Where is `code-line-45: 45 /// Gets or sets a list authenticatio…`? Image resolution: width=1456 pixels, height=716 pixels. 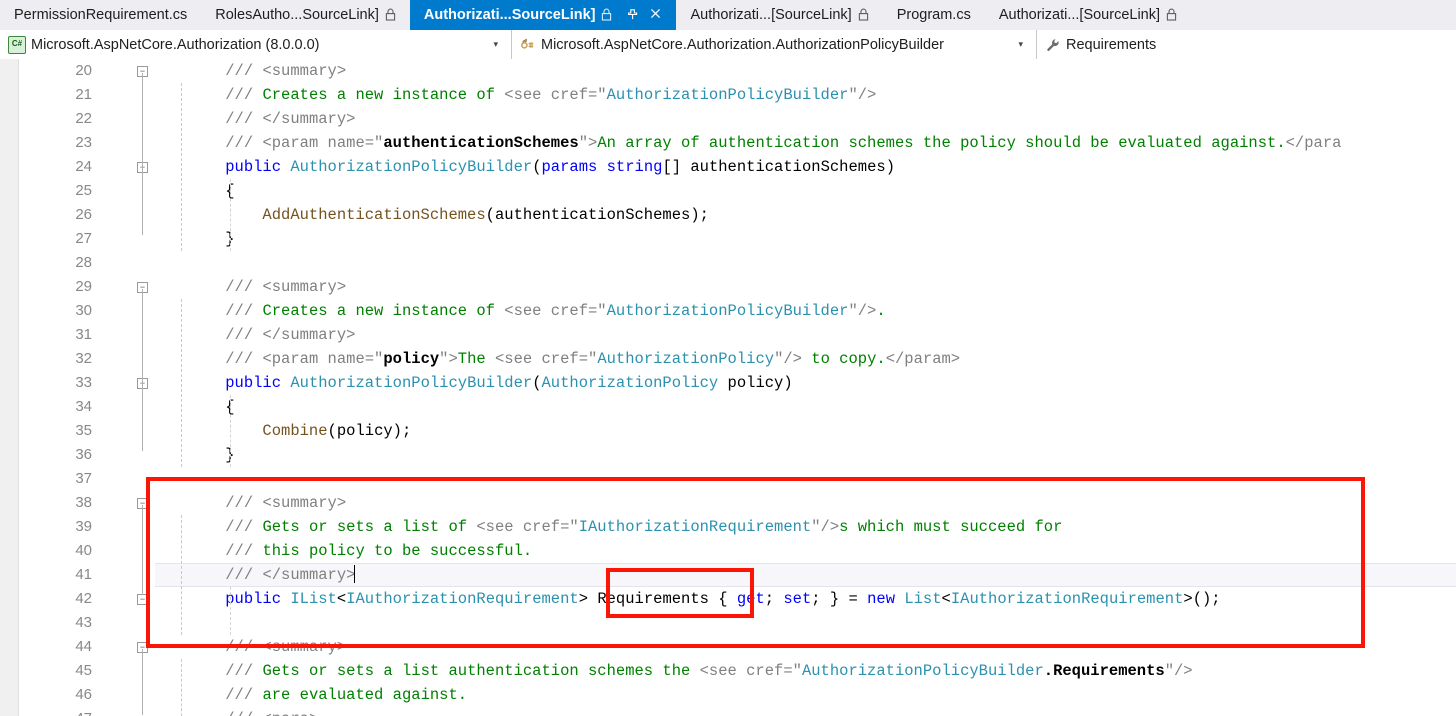 code-line-45: 45 /// Gets or sets a list authenticatio… is located at coordinates (728, 671).